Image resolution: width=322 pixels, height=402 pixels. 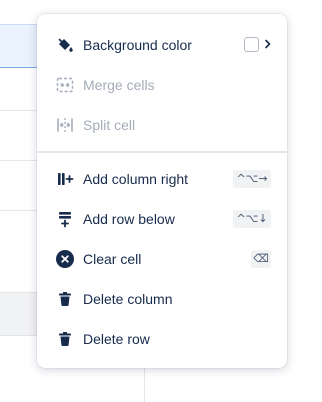 What do you see at coordinates (251, 44) in the screenshot?
I see `color-swatch` at bounding box center [251, 44].